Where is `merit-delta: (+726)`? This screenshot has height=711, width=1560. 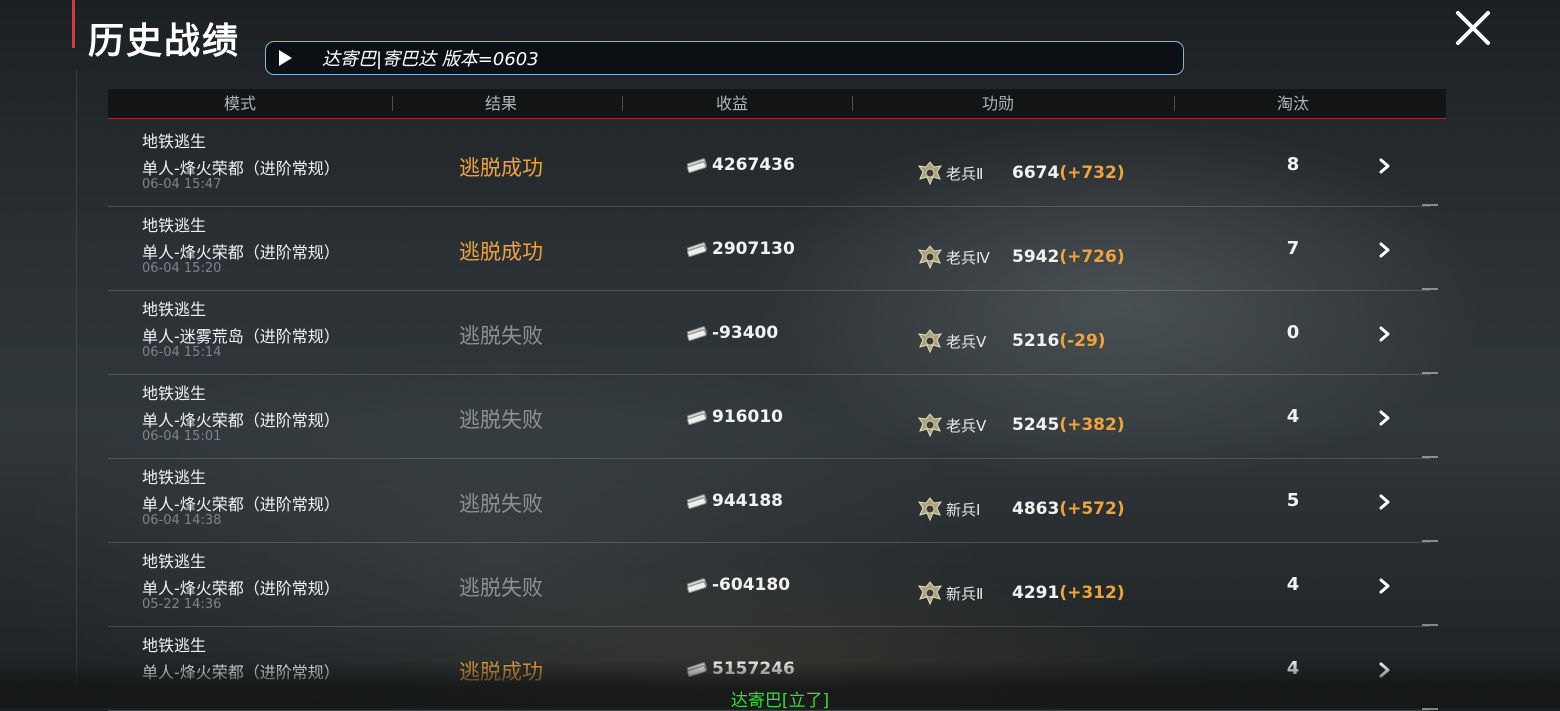
merit-delta: (+726) is located at coordinates (1092, 257).